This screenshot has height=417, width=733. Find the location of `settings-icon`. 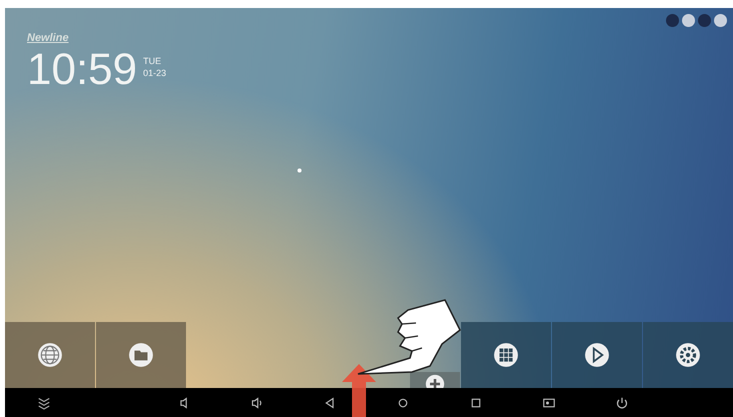

settings-icon is located at coordinates (688, 355).